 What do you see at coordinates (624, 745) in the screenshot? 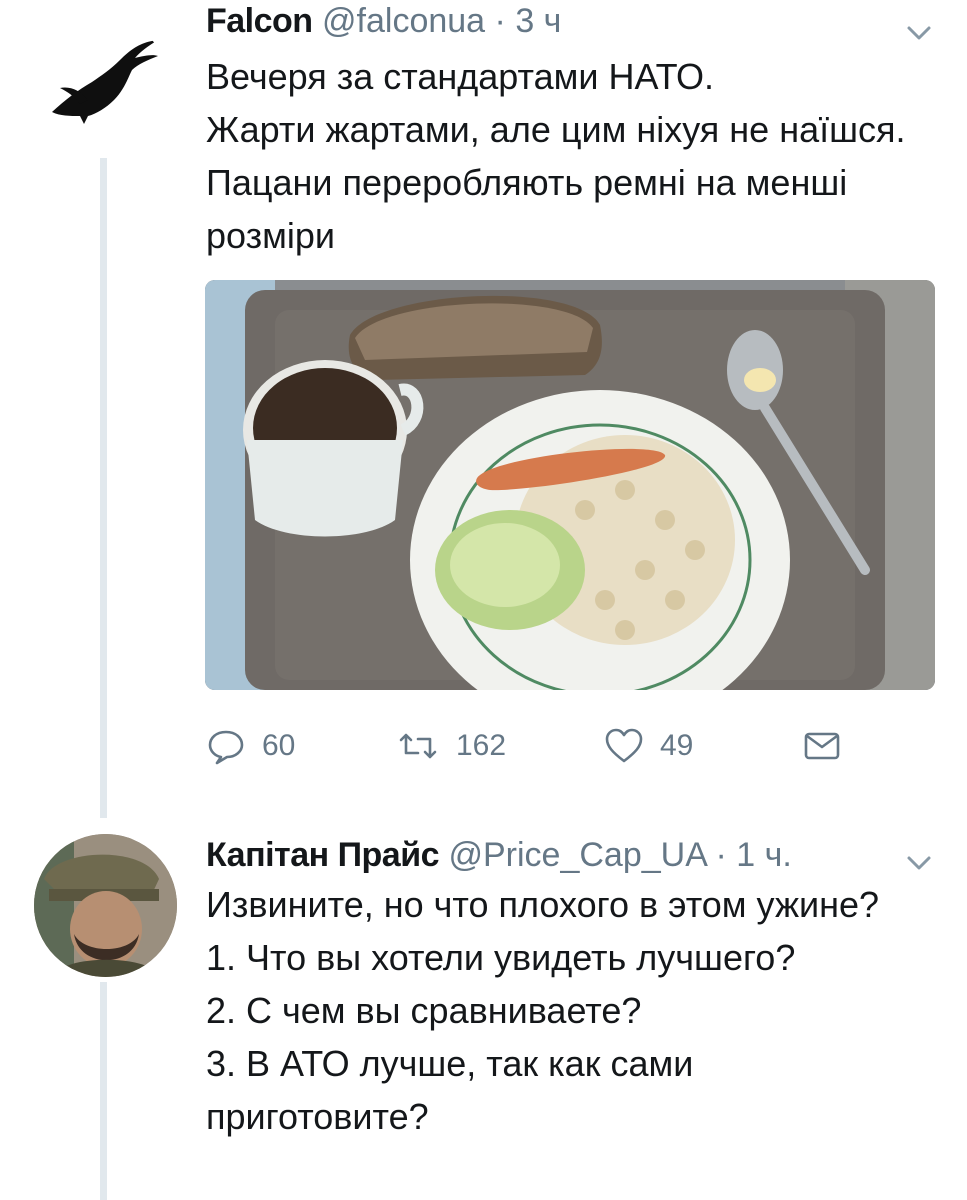
I see `heart-icon` at bounding box center [624, 745].